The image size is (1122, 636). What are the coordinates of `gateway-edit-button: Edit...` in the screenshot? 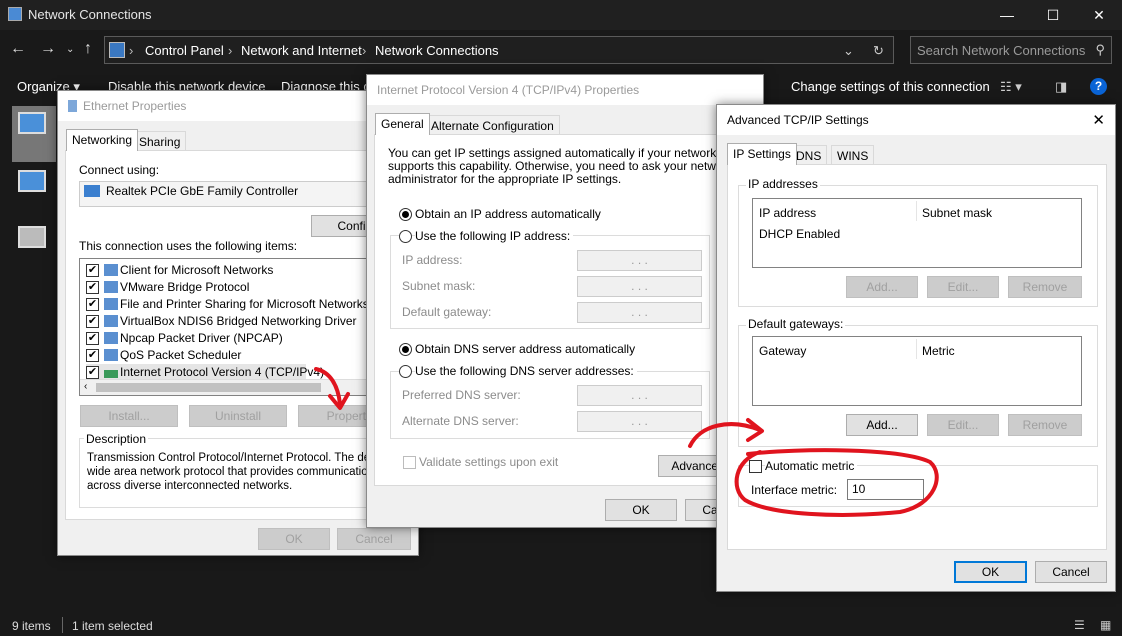 It's located at (963, 425).